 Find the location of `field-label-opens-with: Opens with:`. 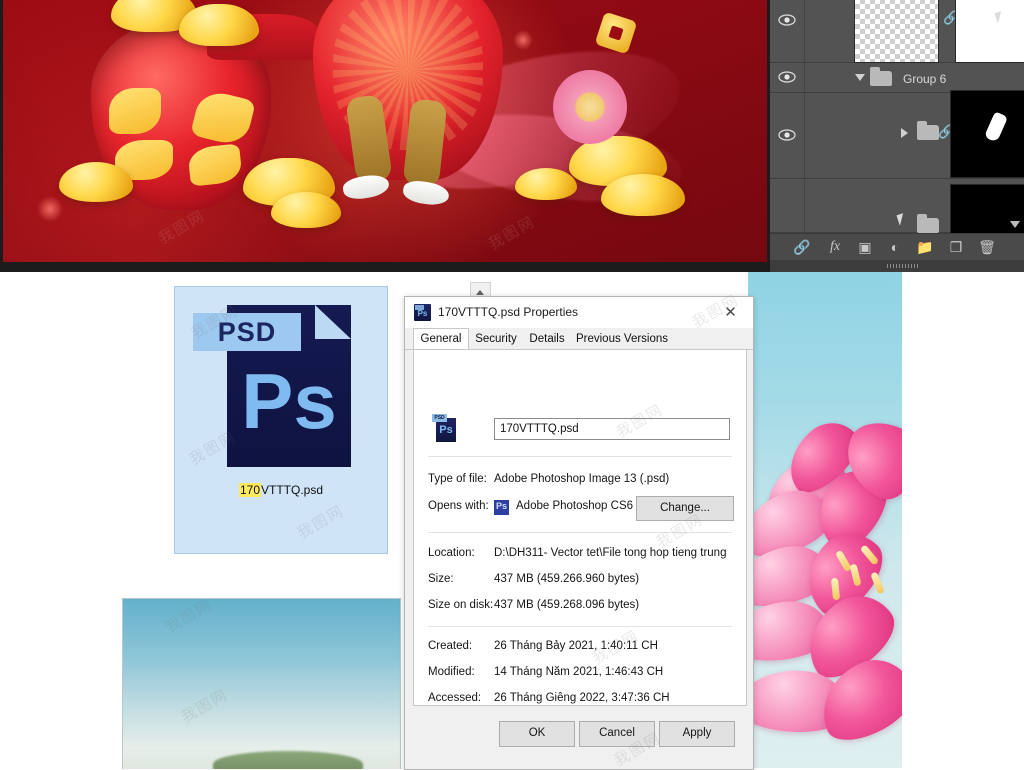

field-label-opens-with: Opens with: is located at coordinates (458, 506).